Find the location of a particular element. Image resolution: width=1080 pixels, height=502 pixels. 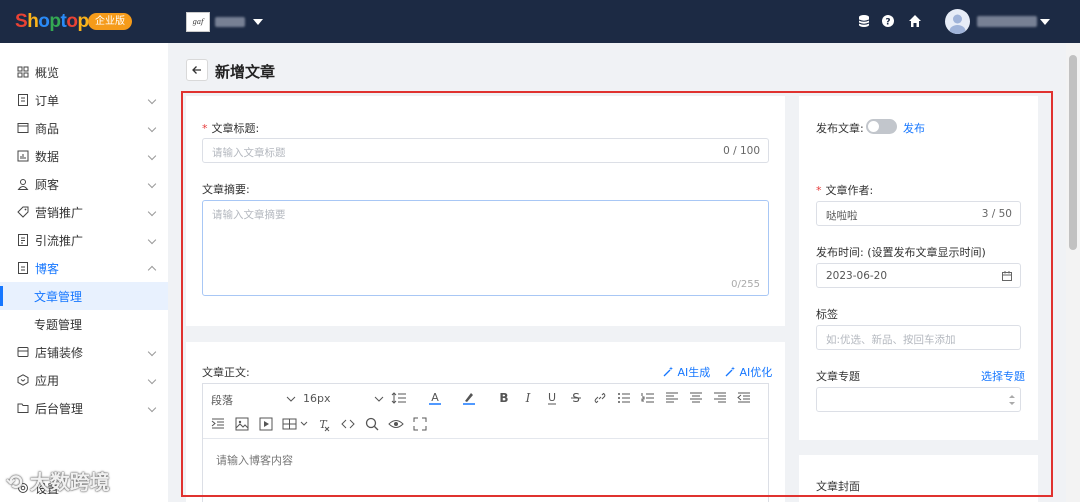

font-color-icon: A is located at coordinates (435, 398).